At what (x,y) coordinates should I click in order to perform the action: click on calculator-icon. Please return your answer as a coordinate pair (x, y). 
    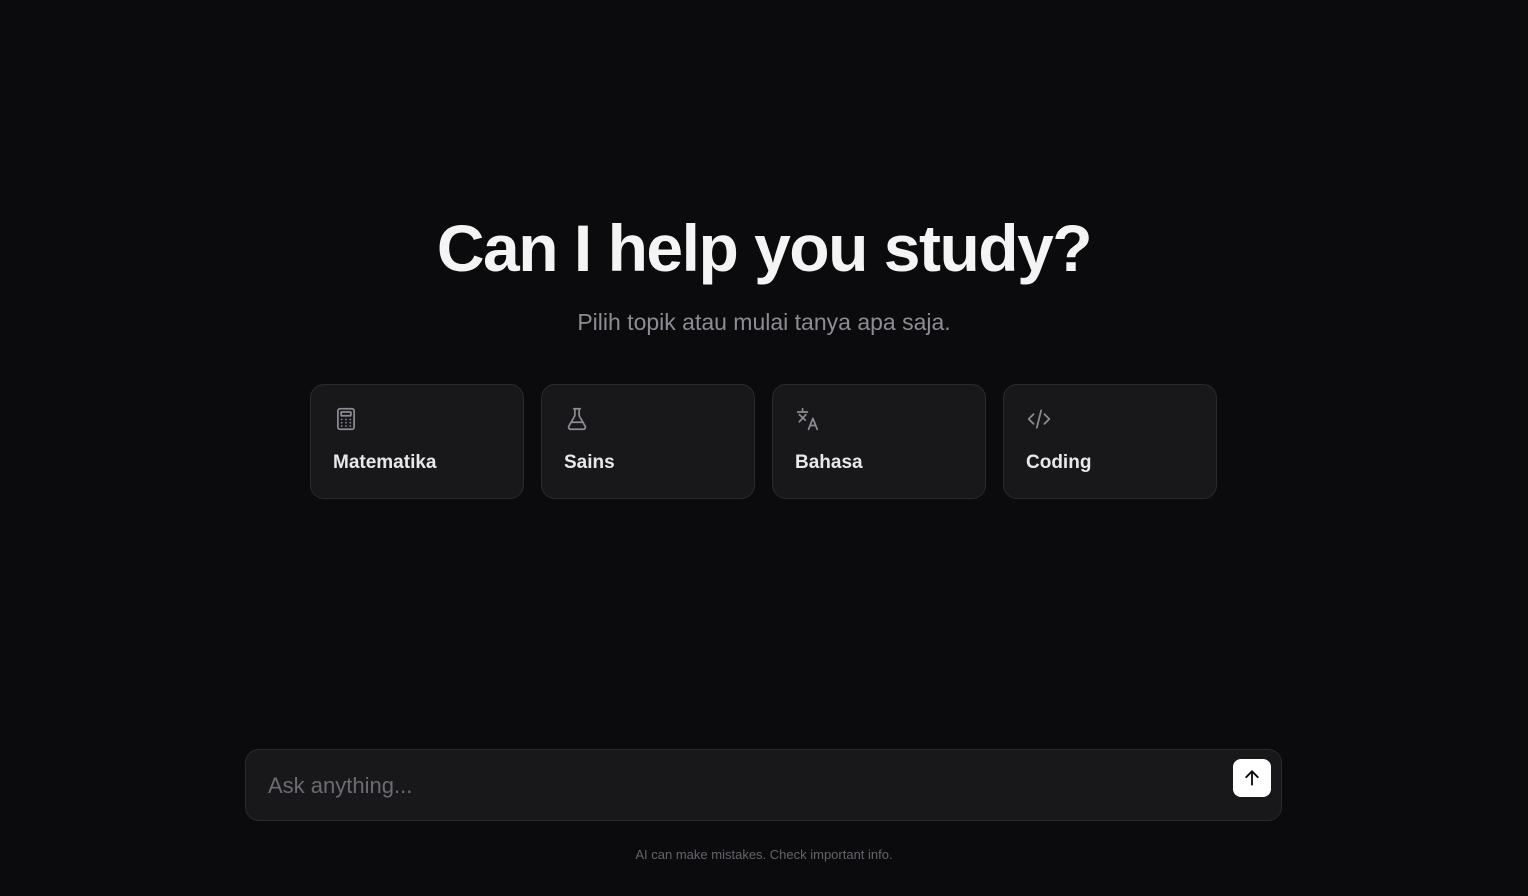
    Looking at the image, I should click on (346, 419).